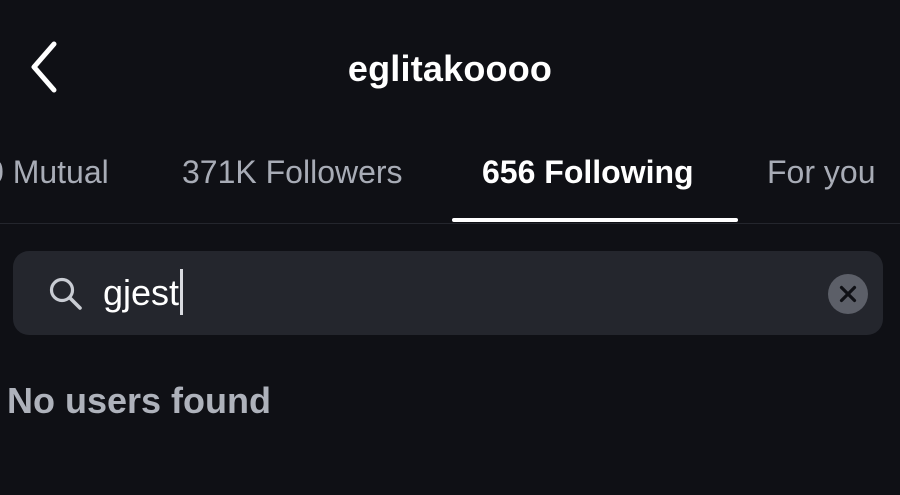  I want to click on search-input: gjest, so click(143, 293).